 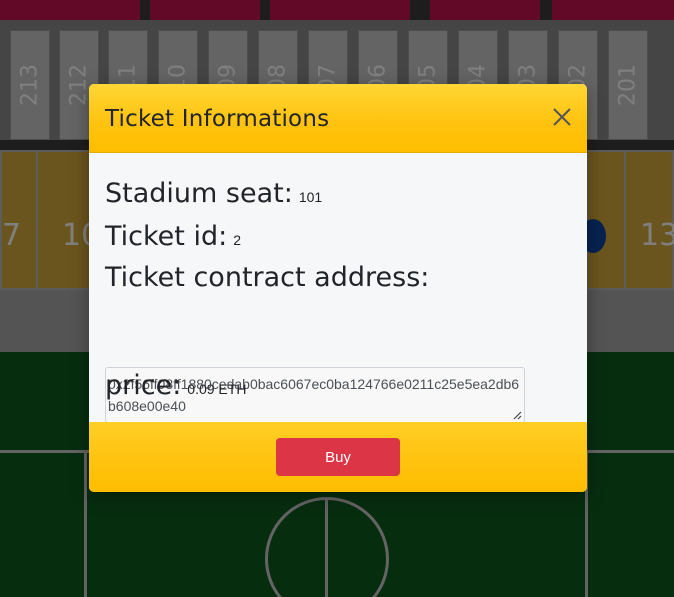 What do you see at coordinates (517, 415) in the screenshot?
I see `resize-handle-icon` at bounding box center [517, 415].